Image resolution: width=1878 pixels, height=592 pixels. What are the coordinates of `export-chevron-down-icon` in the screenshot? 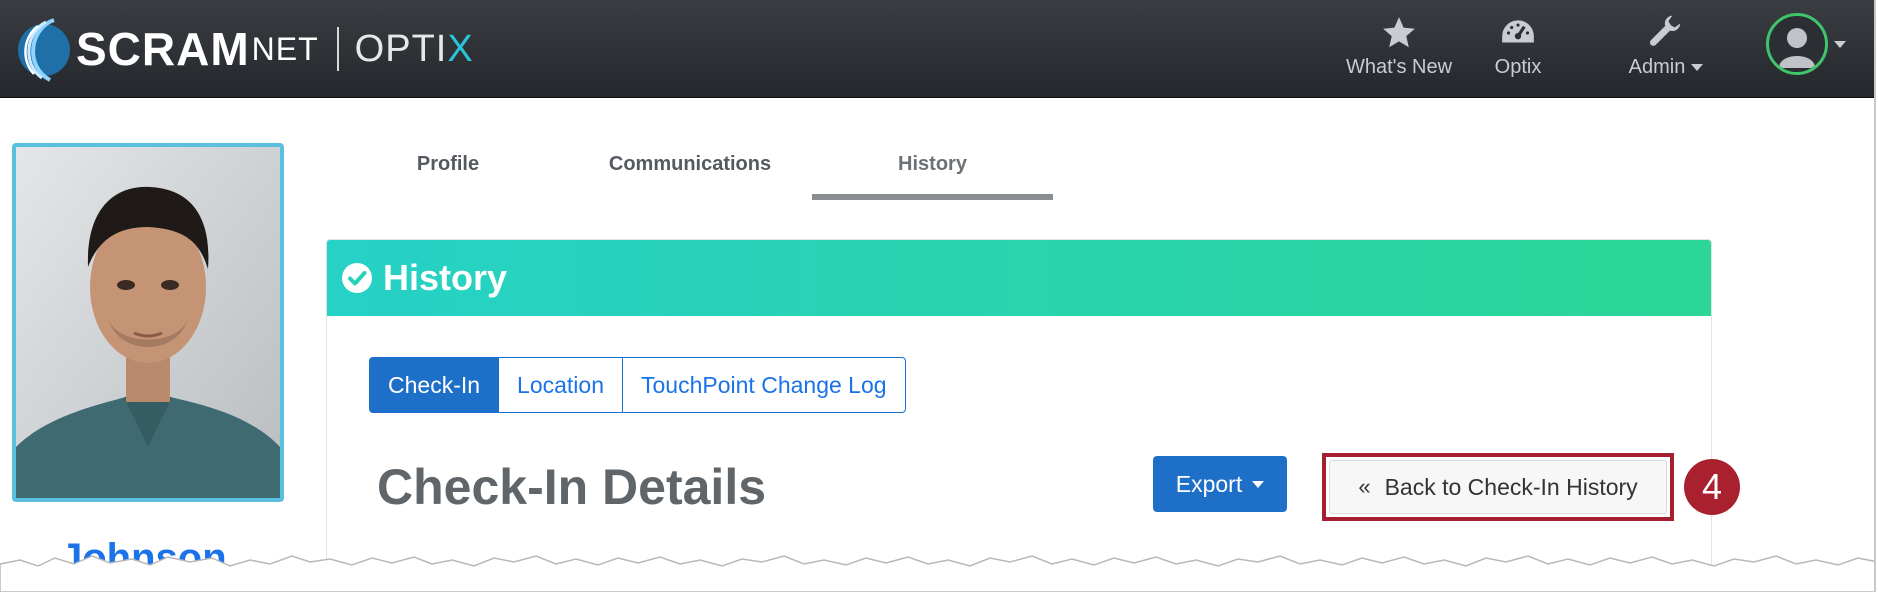 It's located at (1258, 484).